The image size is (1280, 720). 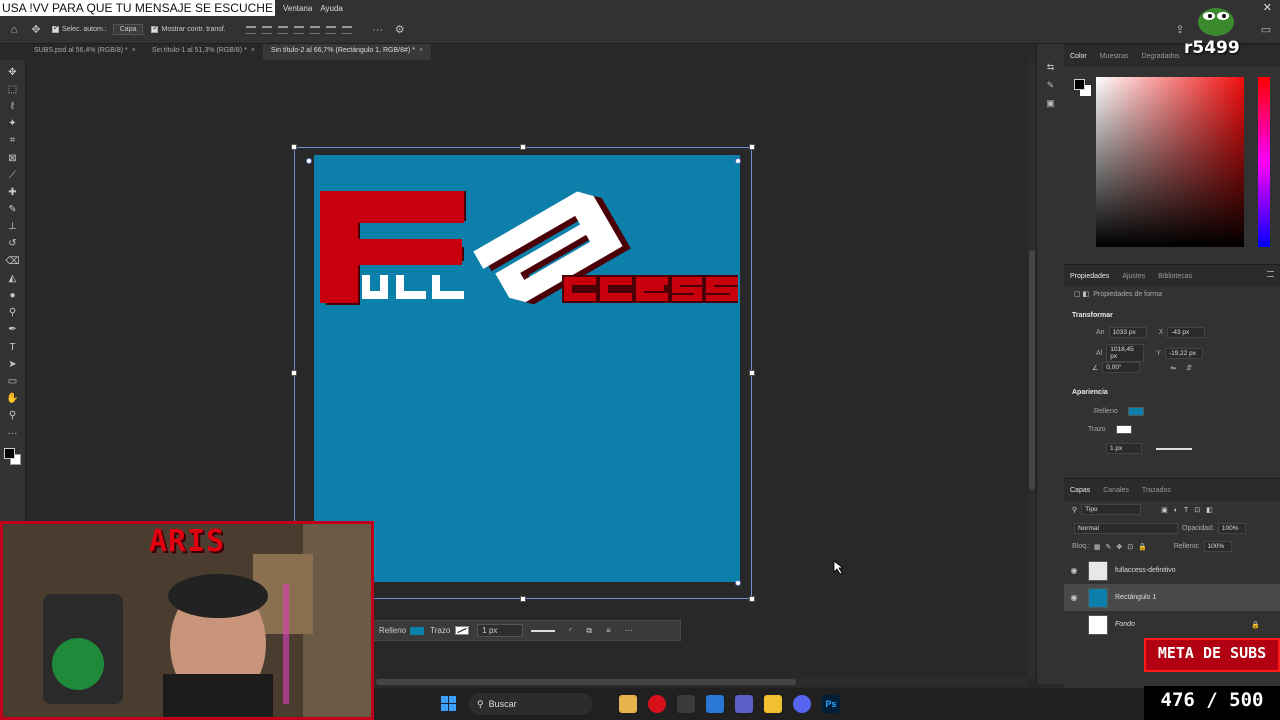 I want to click on history-icon: ⇆, so click(x=1051, y=67).